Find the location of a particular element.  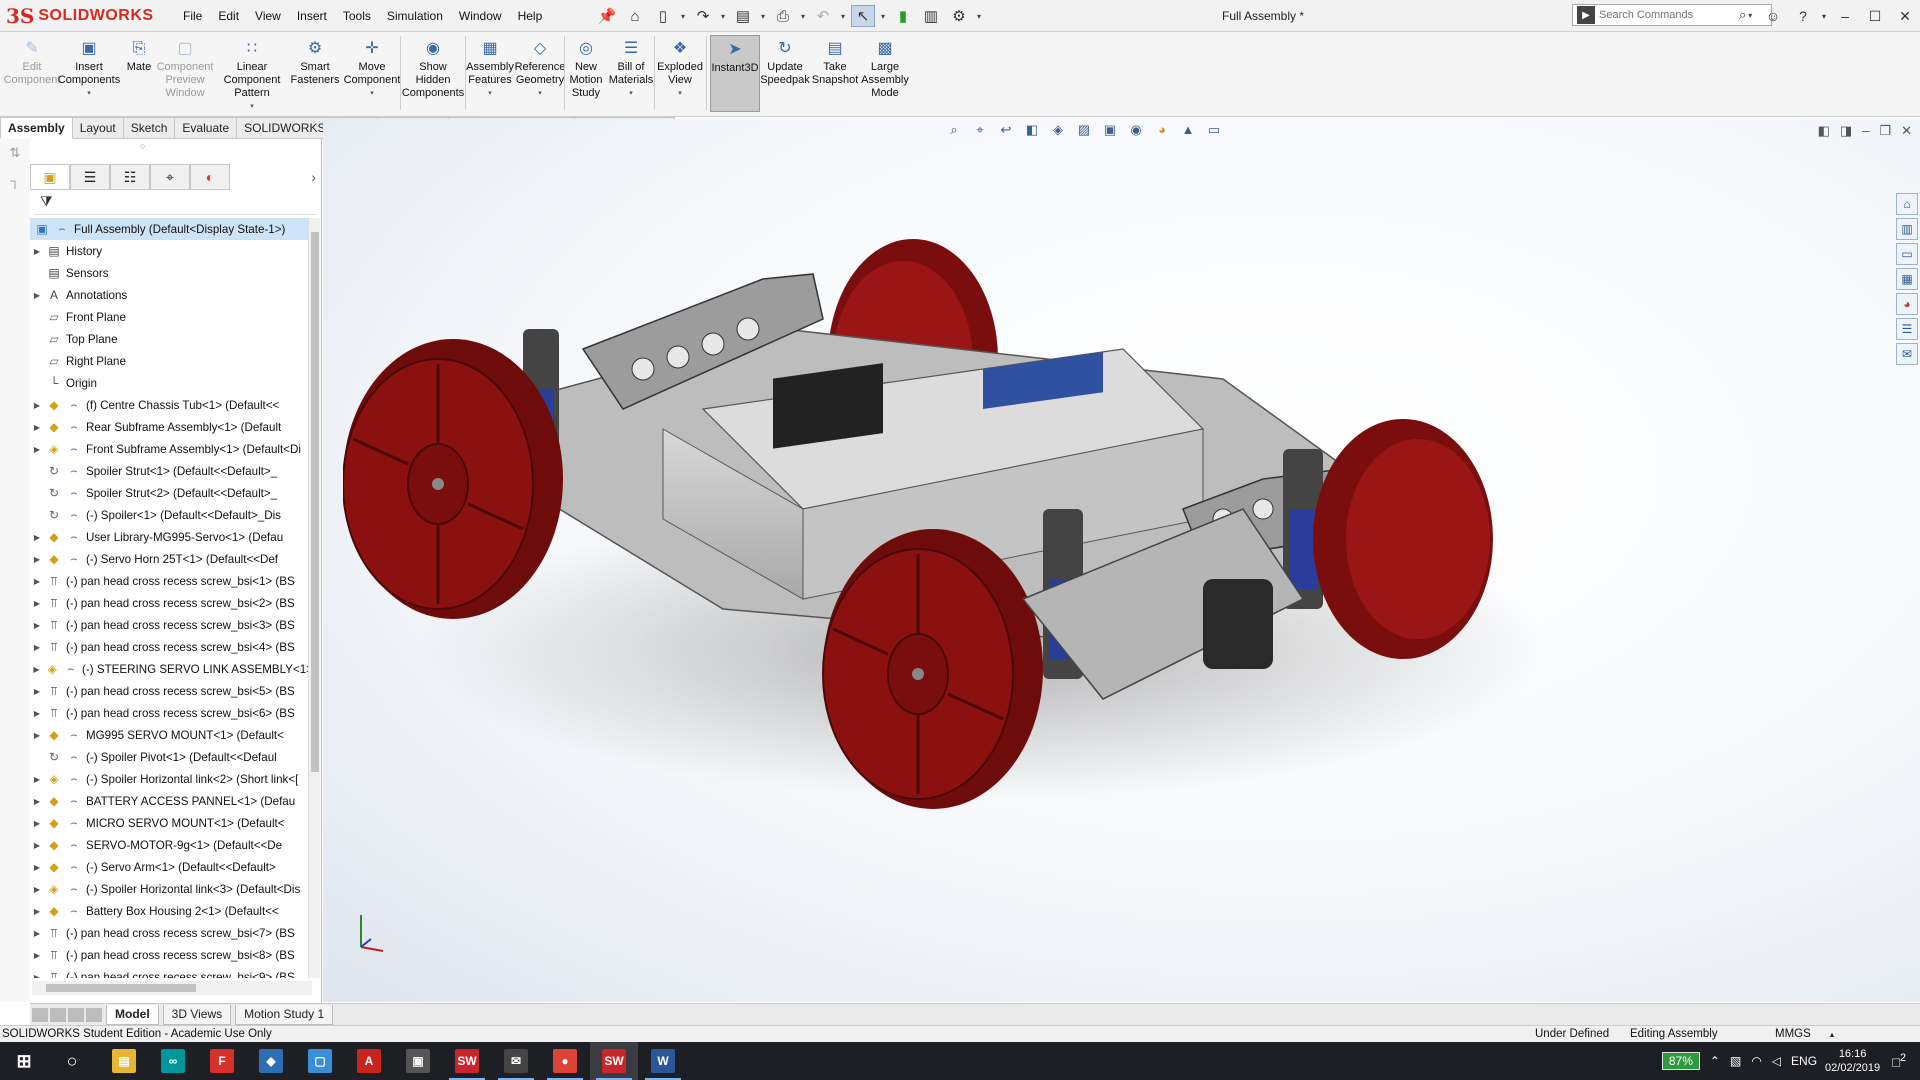

section-view-icon: ◧ is located at coordinates (1032, 132).